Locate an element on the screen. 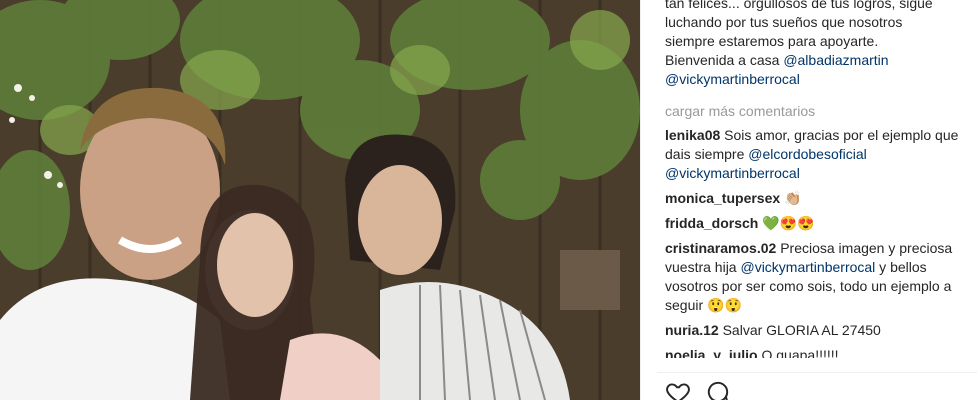  caption-line: Bienvenida a casa @albadiazmartin is located at coordinates (815, 60).